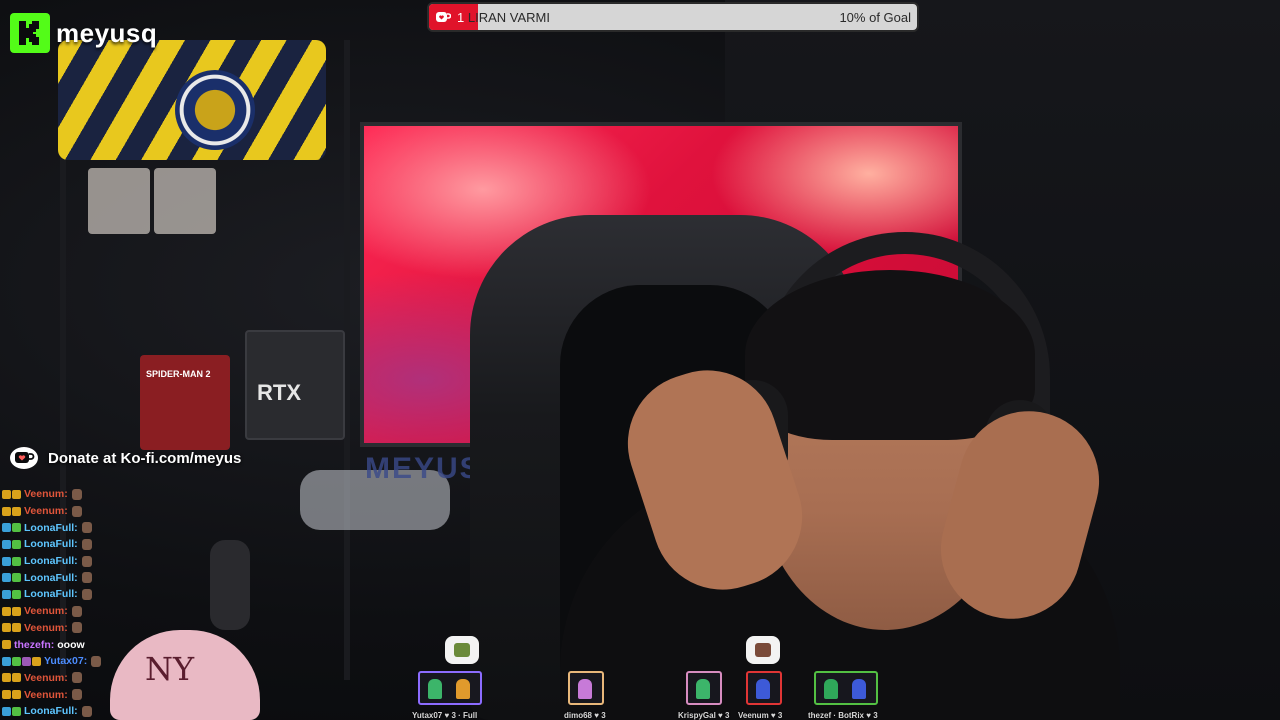 This screenshot has width=1280, height=720. Describe the element at coordinates (71, 644) in the screenshot. I see `chat-text: ooow` at that location.